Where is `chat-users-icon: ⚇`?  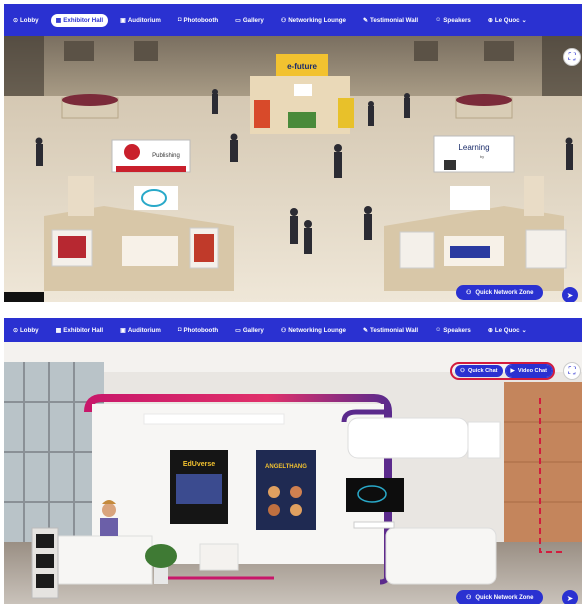
chat-users-icon: ⚇ is located at coordinates (463, 371).